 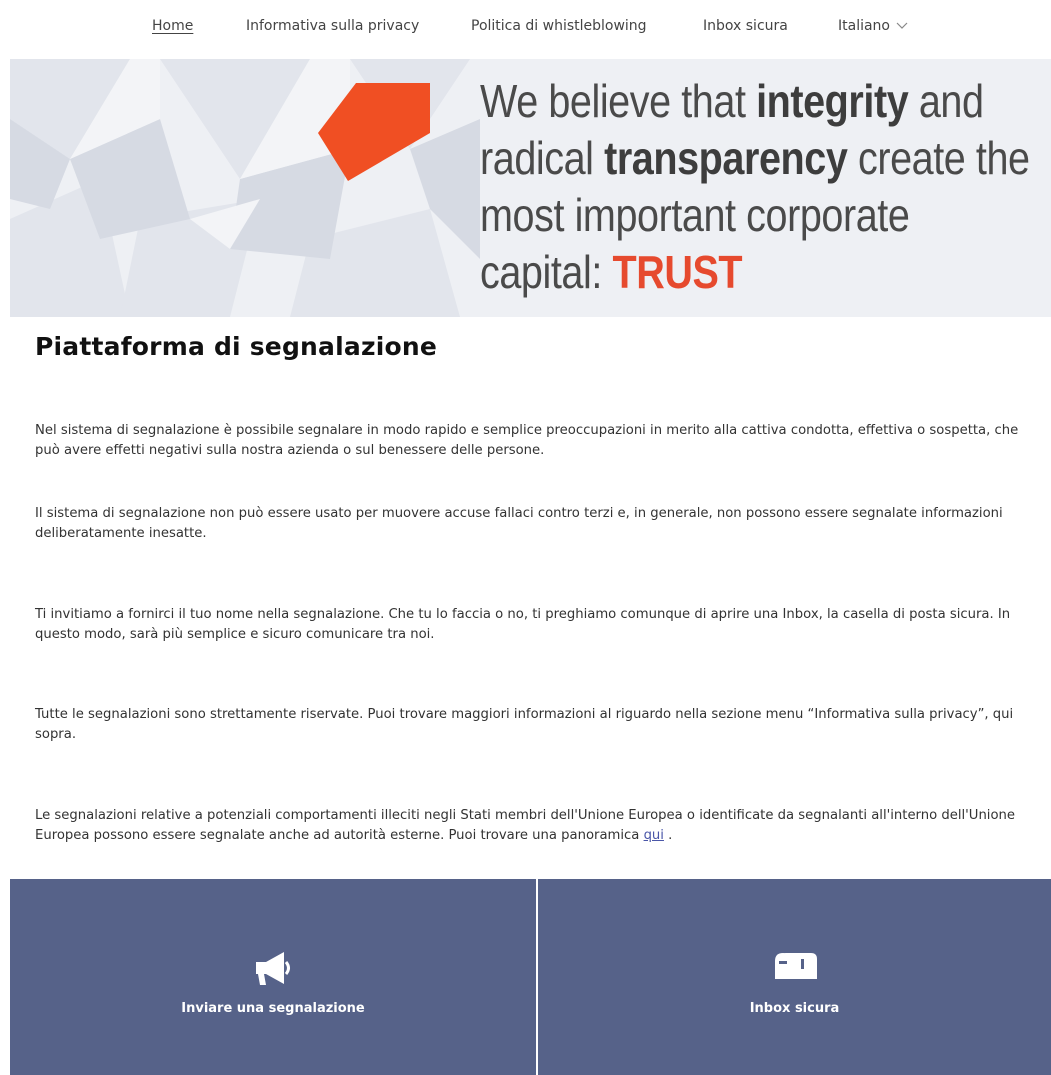 What do you see at coordinates (902, 26) in the screenshot?
I see `chevron-down-icon` at bounding box center [902, 26].